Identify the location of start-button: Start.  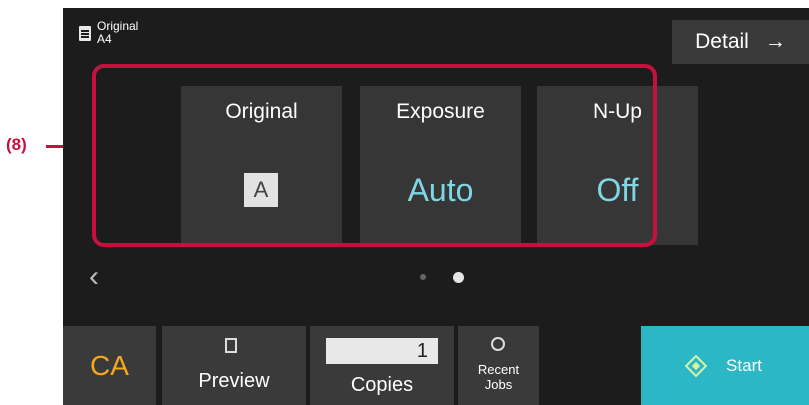
(725, 365).